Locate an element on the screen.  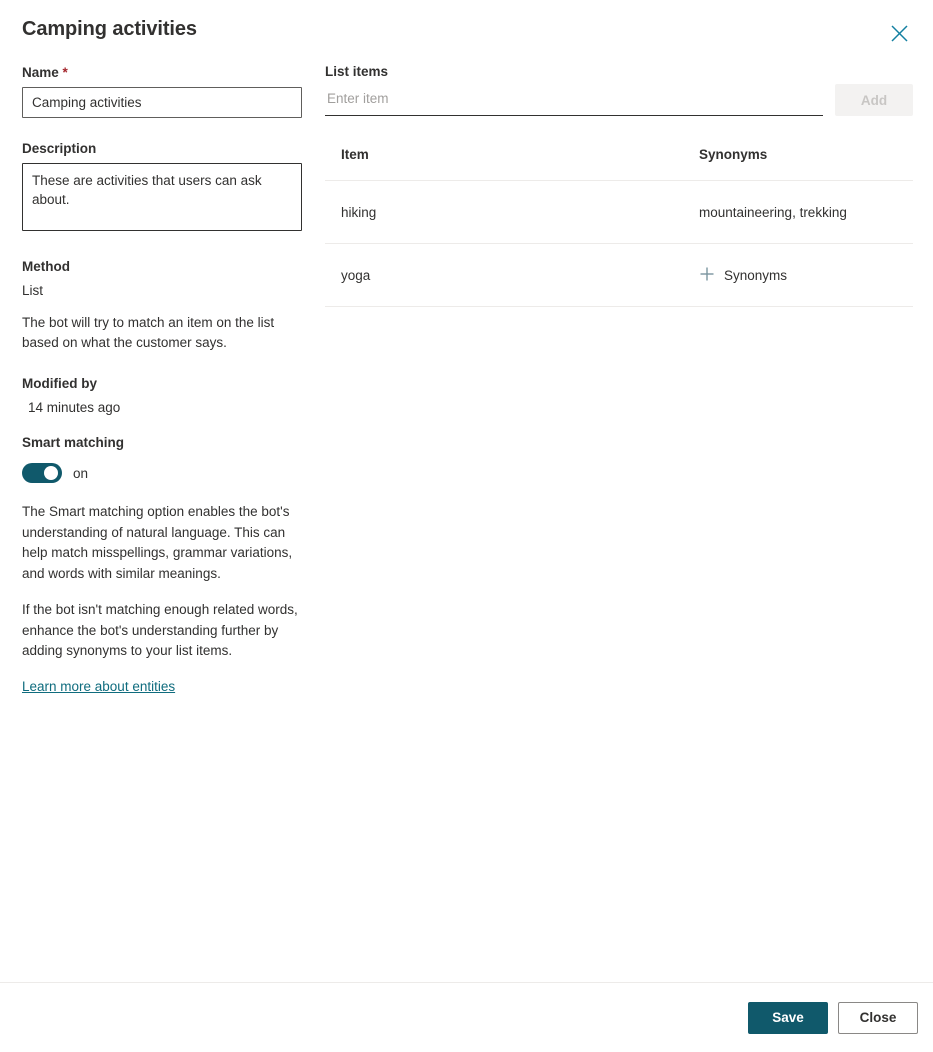
smart-matching-toggle-row: on is located at coordinates (163, 473).